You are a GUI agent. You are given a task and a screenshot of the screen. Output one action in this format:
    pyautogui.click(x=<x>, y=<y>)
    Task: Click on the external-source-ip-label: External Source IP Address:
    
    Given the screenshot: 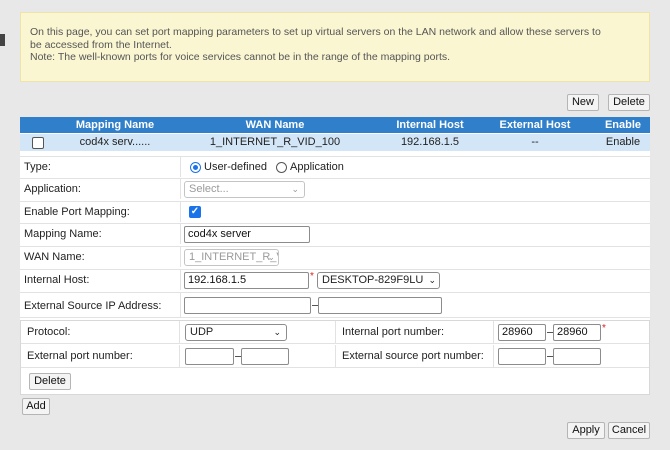 What is the action you would take?
    pyautogui.click(x=93, y=306)
    